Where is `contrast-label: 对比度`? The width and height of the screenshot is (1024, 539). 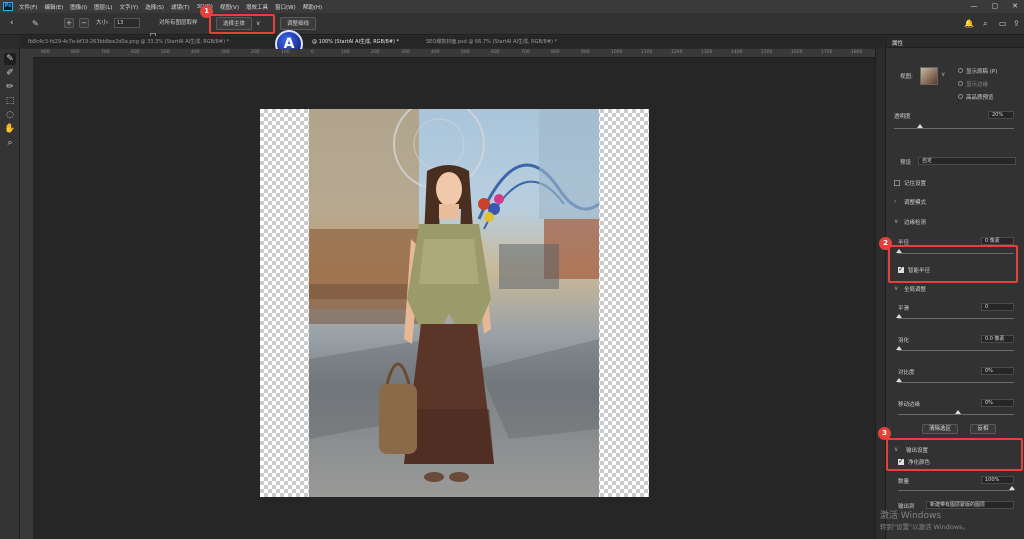
contrast-label: 对比度 is located at coordinates (906, 373).